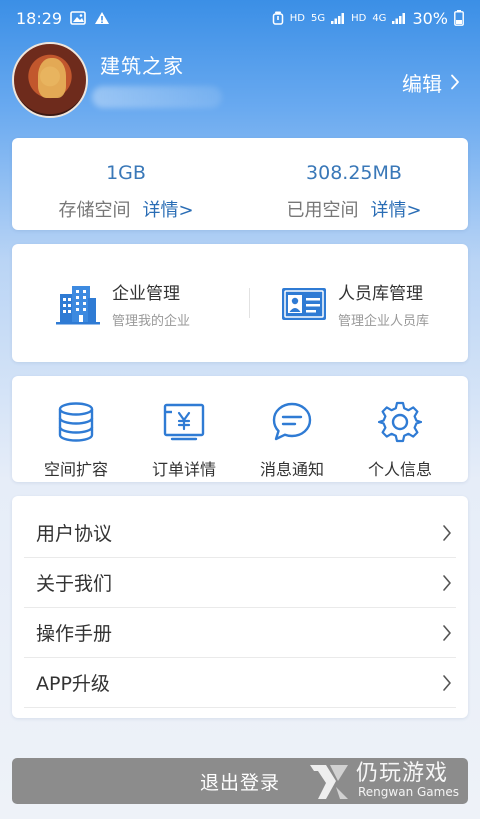  What do you see at coordinates (399, 469) in the screenshot?
I see `personal-info-label: 个人信息` at bounding box center [399, 469].